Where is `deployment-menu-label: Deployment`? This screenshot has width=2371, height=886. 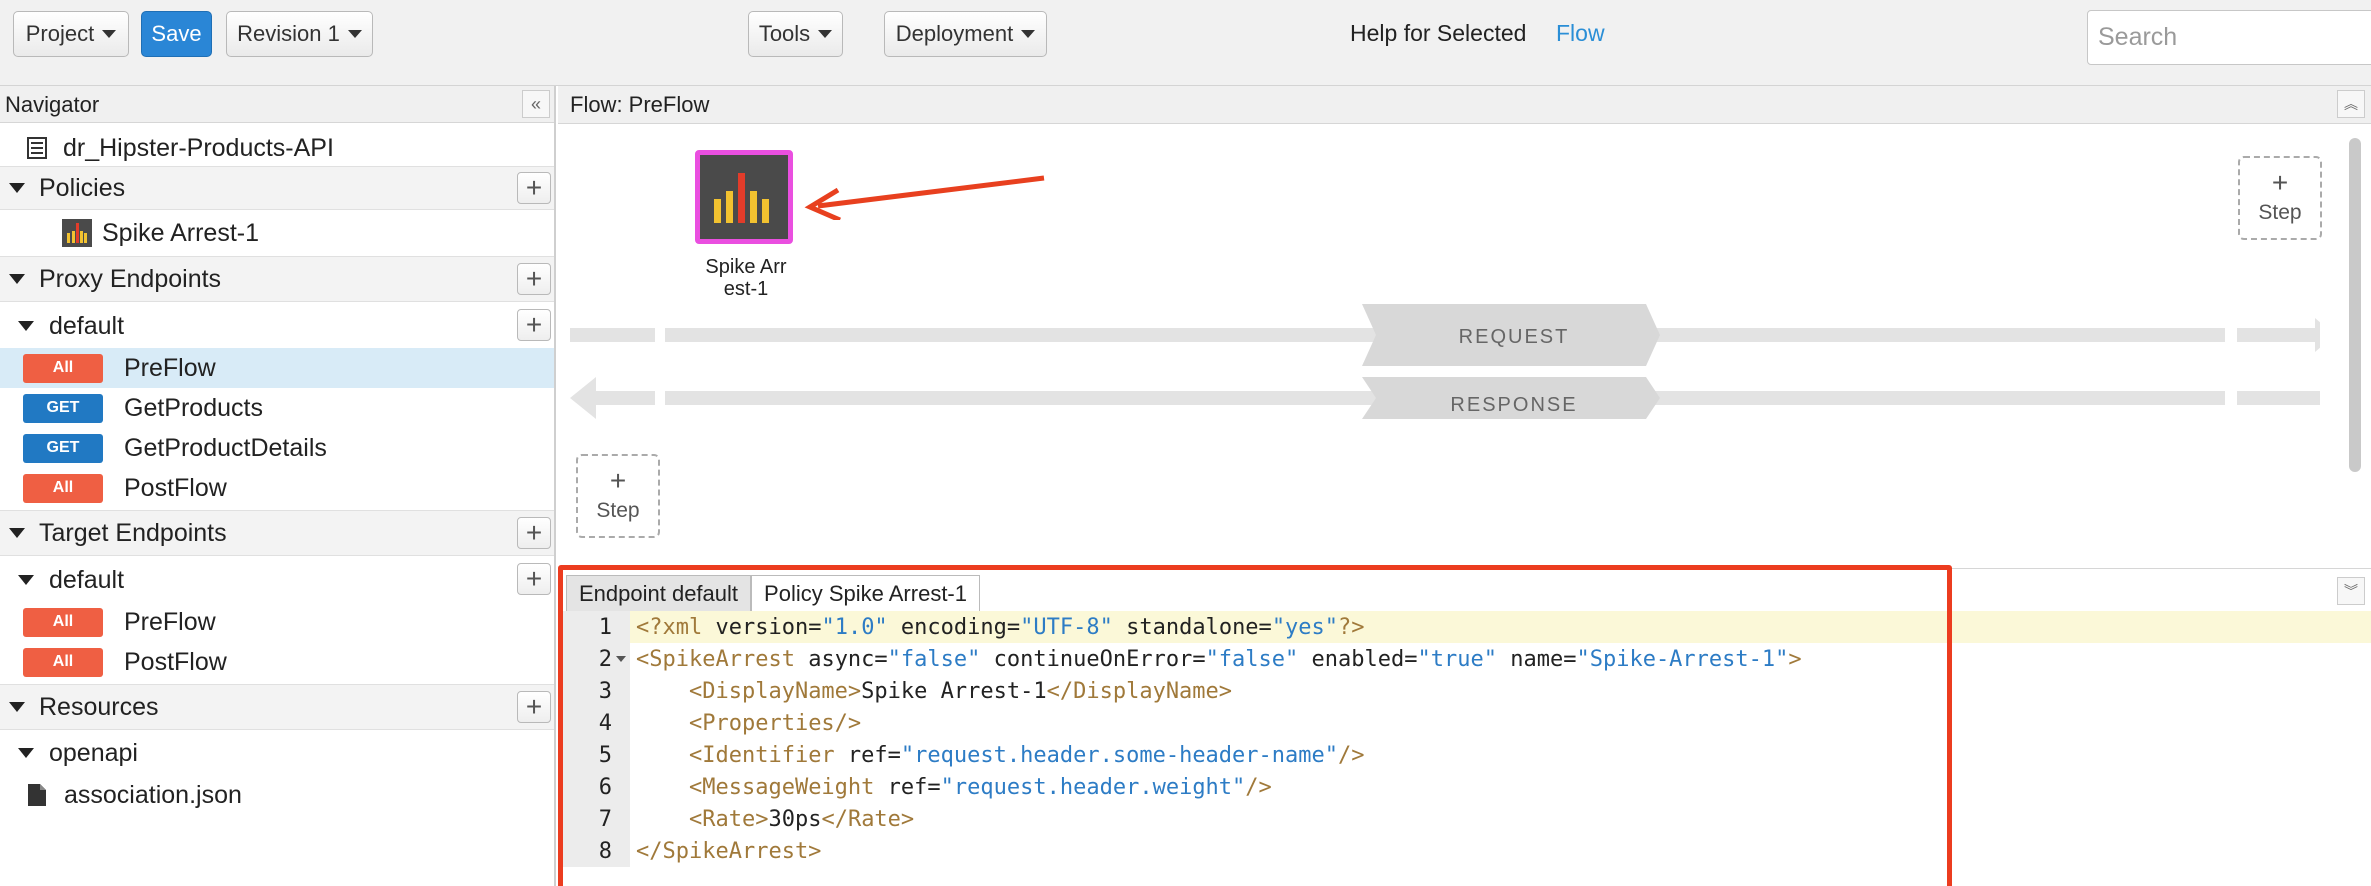 deployment-menu-label: Deployment is located at coordinates (954, 33).